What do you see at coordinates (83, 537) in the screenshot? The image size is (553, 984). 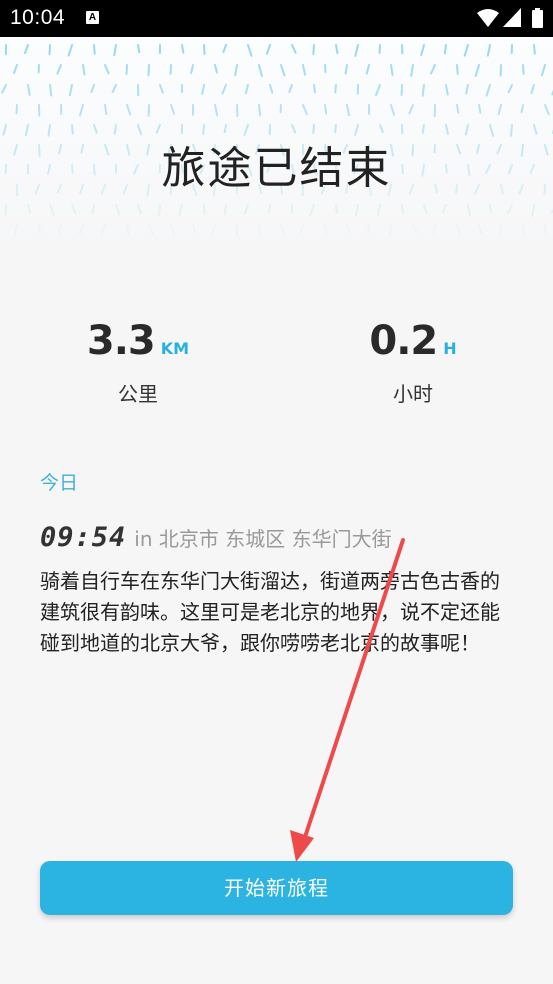 I see `entry-time: 09:54` at bounding box center [83, 537].